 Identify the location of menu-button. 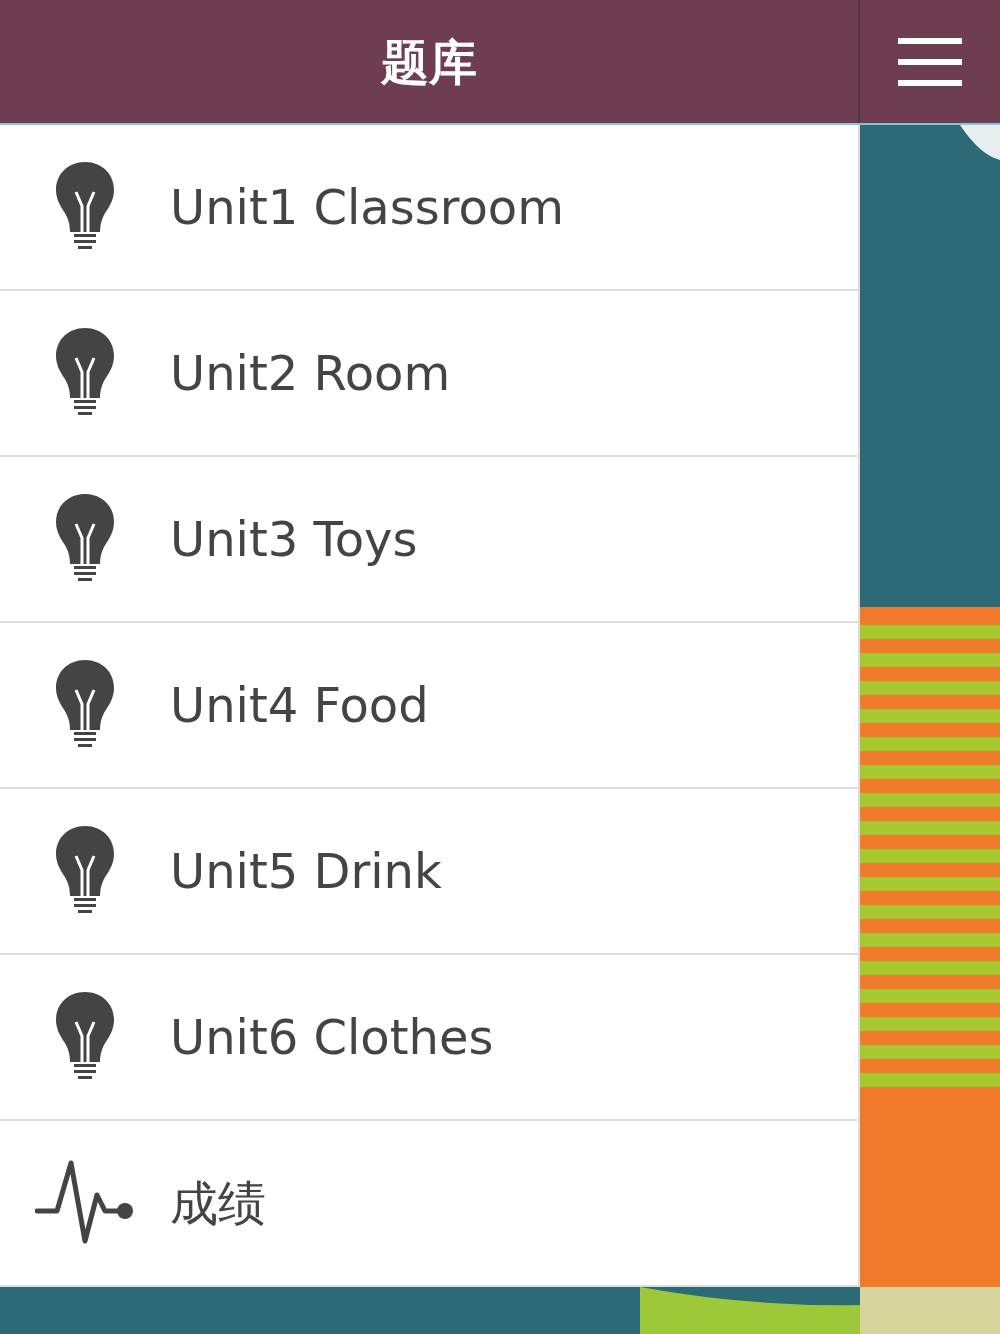
(930, 61).